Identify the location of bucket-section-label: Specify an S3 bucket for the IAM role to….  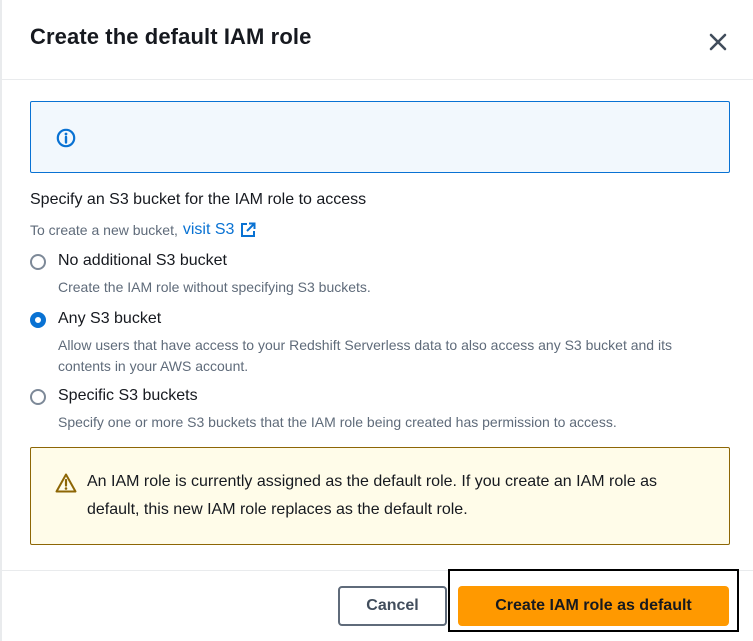
(198, 199).